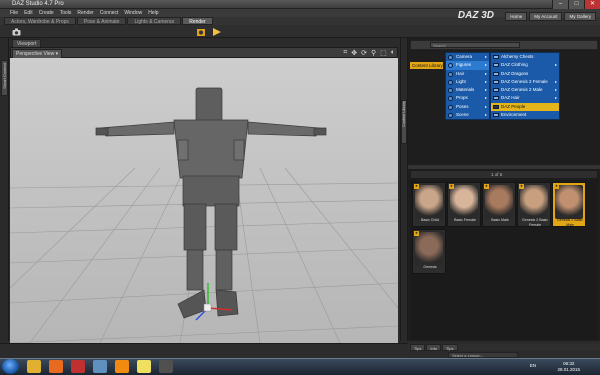 The image size is (600, 375). I want to click on taskbar-media-icon, so click(78, 366).